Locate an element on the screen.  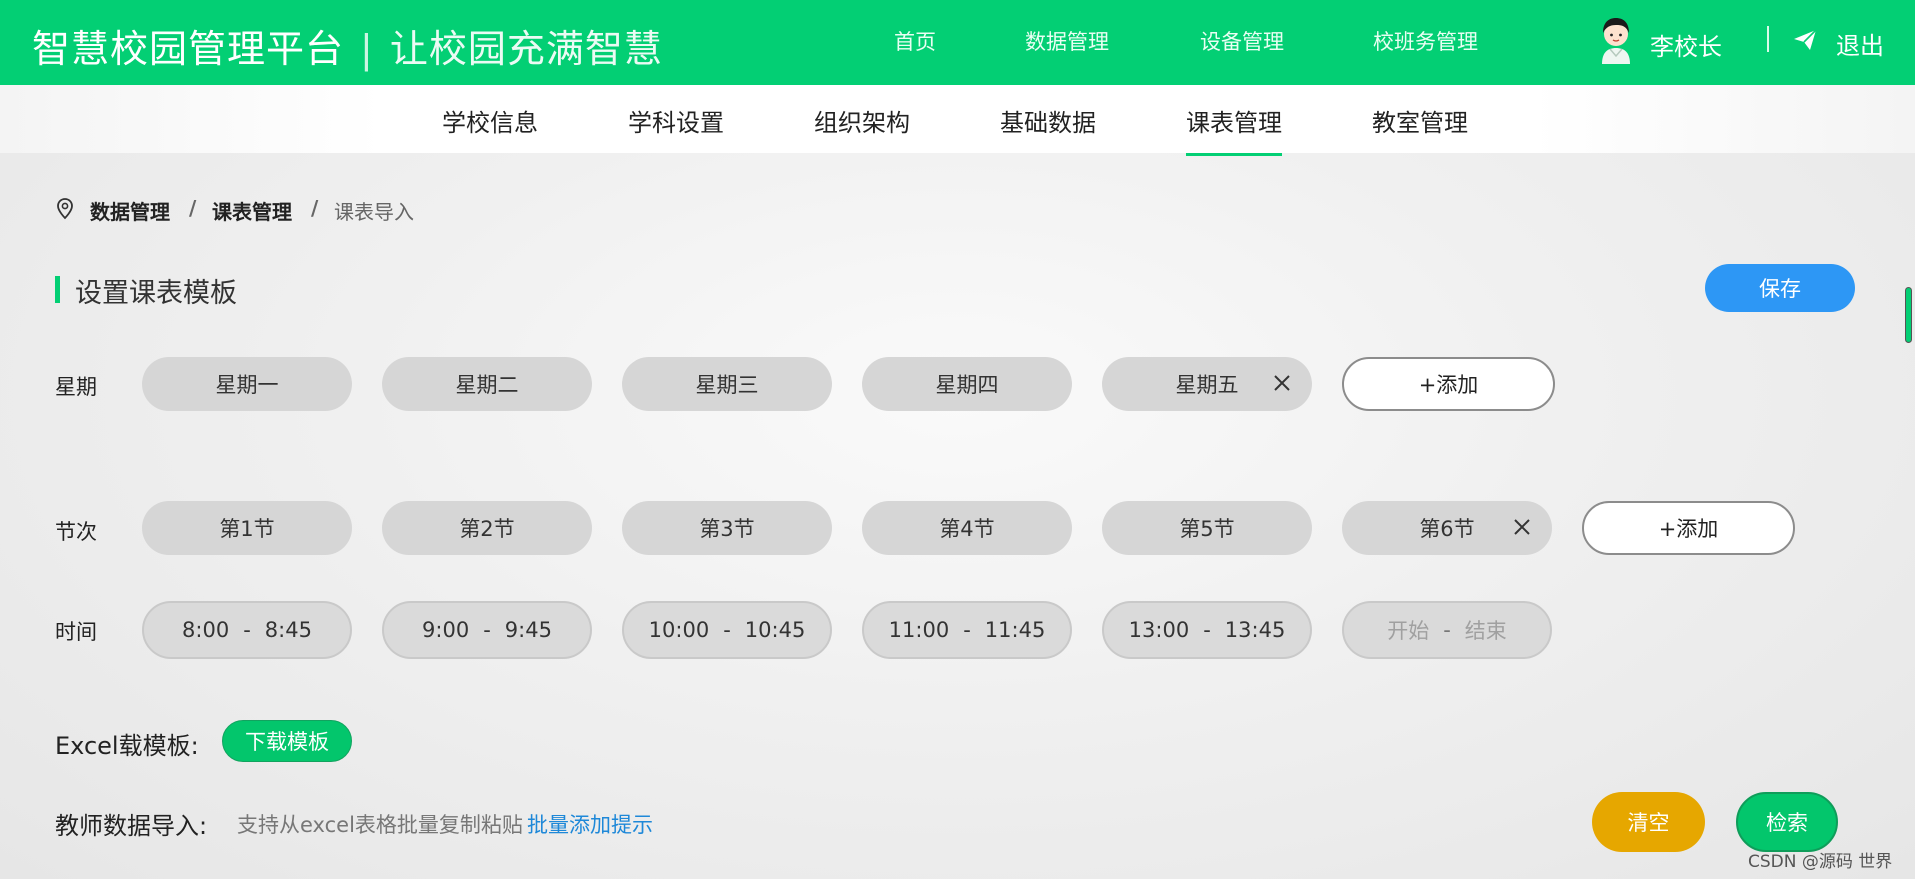
tab-schedule-management: 课表管理 is located at coordinates (1234, 129).